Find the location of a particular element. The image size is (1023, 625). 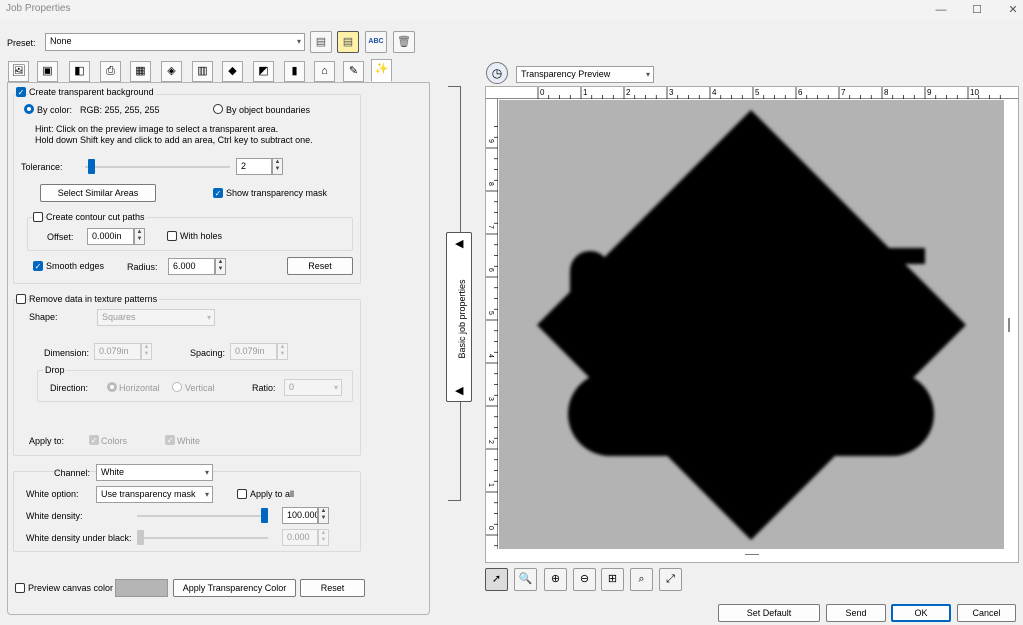

under-black-label: White density under black: is located at coordinates (79, 538).